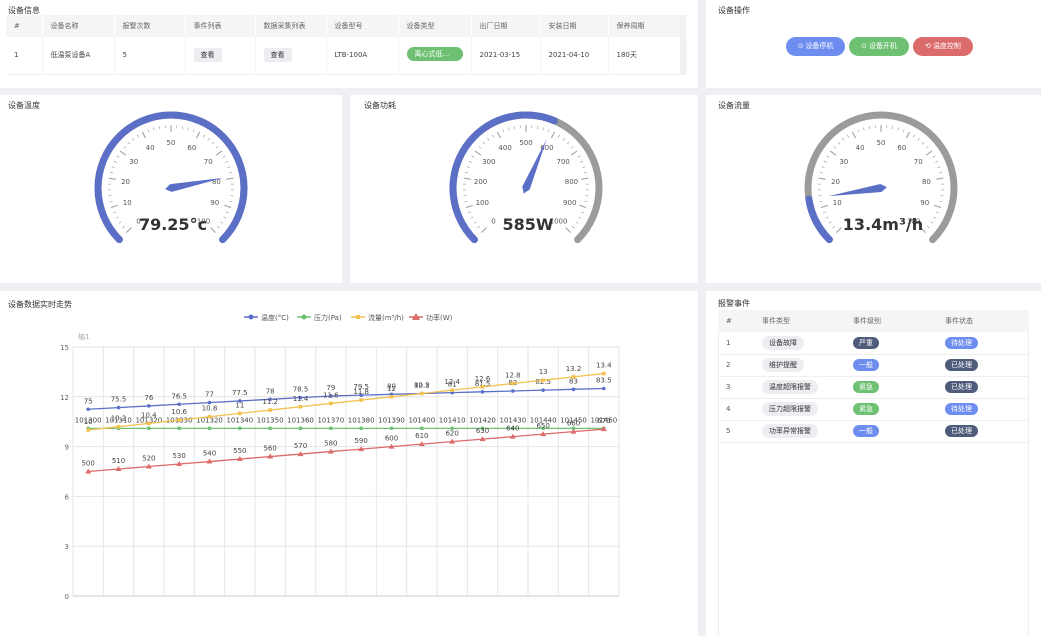 The image size is (1041, 636). Describe the element at coordinates (983, 321) in the screenshot. I see `col-header: 事件状态` at that location.